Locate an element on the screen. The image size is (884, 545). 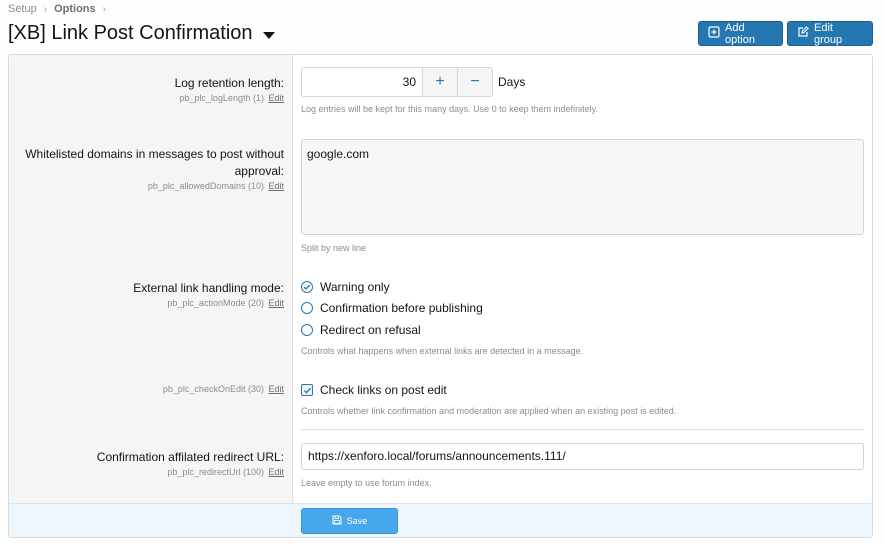
divider is located at coordinates (582, 429).